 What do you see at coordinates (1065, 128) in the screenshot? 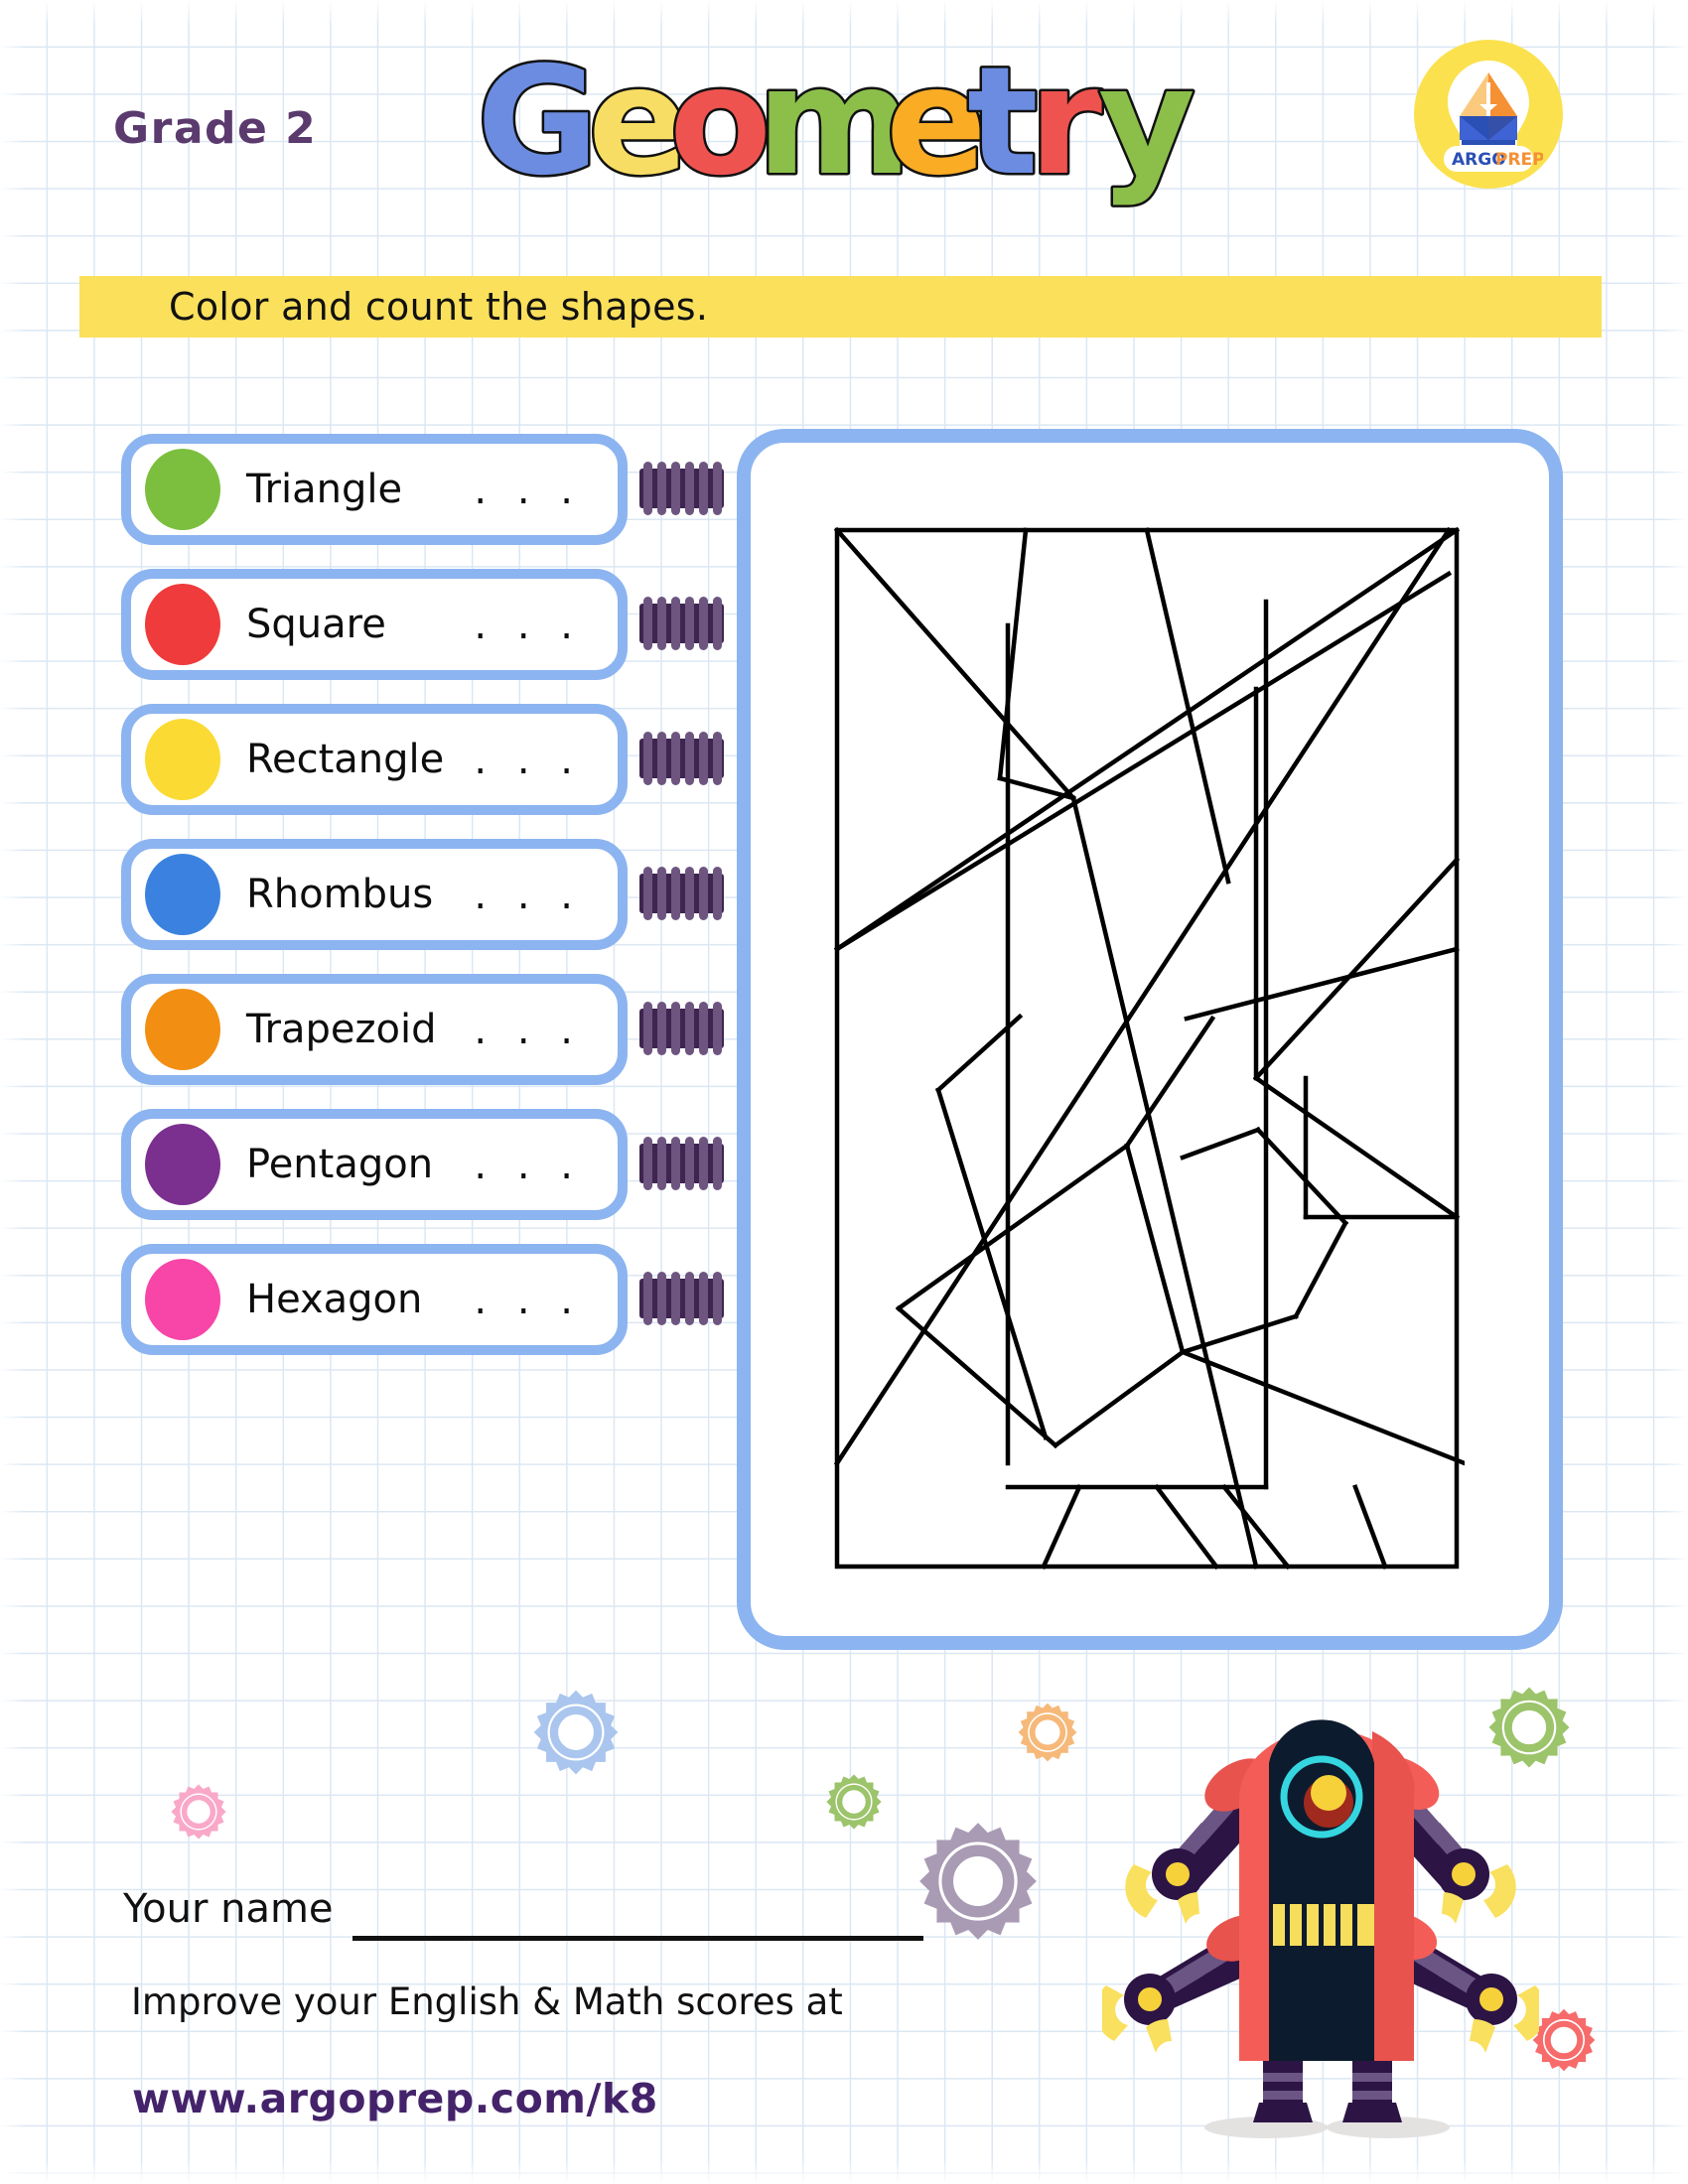
I see `title-letter-6: r` at bounding box center [1065, 128].